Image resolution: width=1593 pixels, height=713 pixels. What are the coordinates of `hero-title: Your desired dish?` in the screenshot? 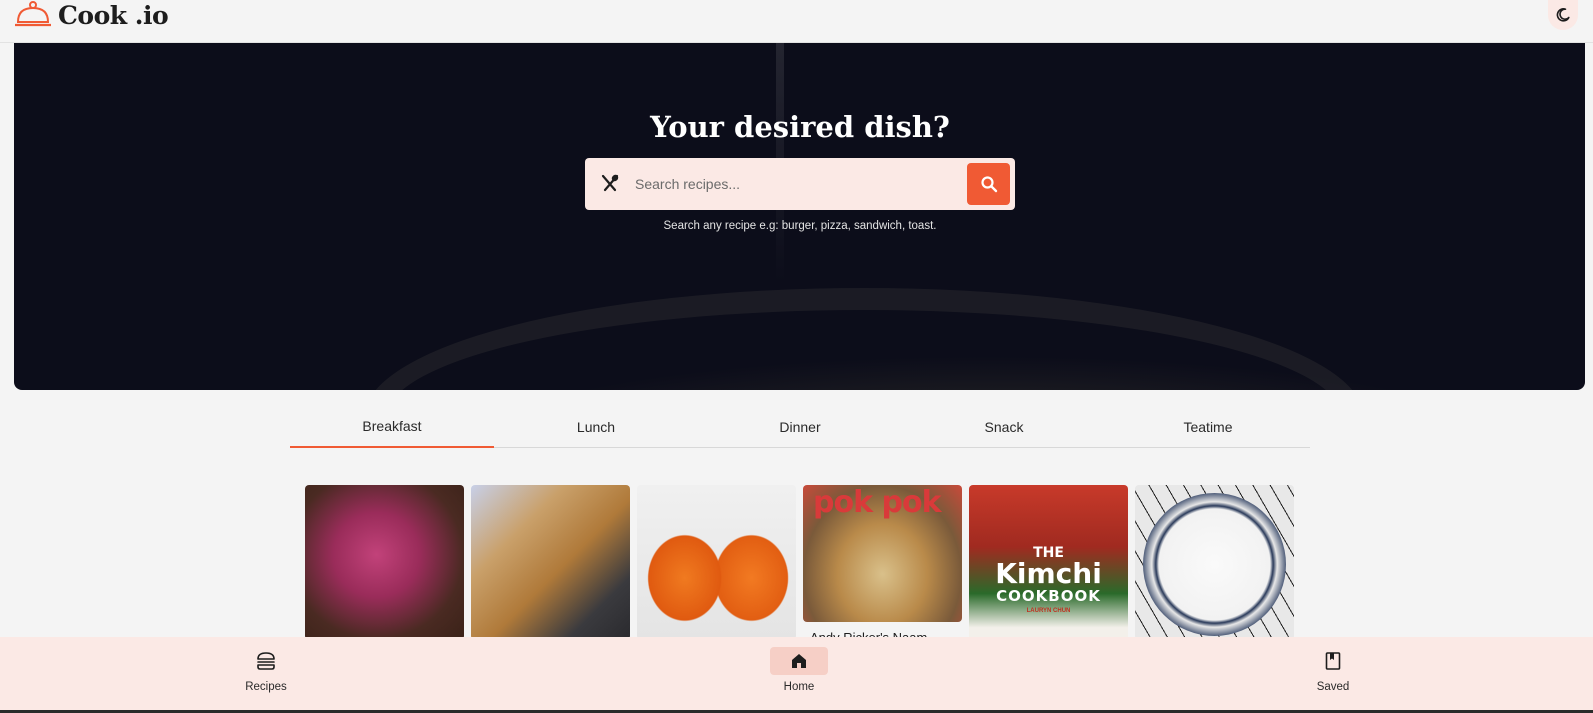 It's located at (800, 127).